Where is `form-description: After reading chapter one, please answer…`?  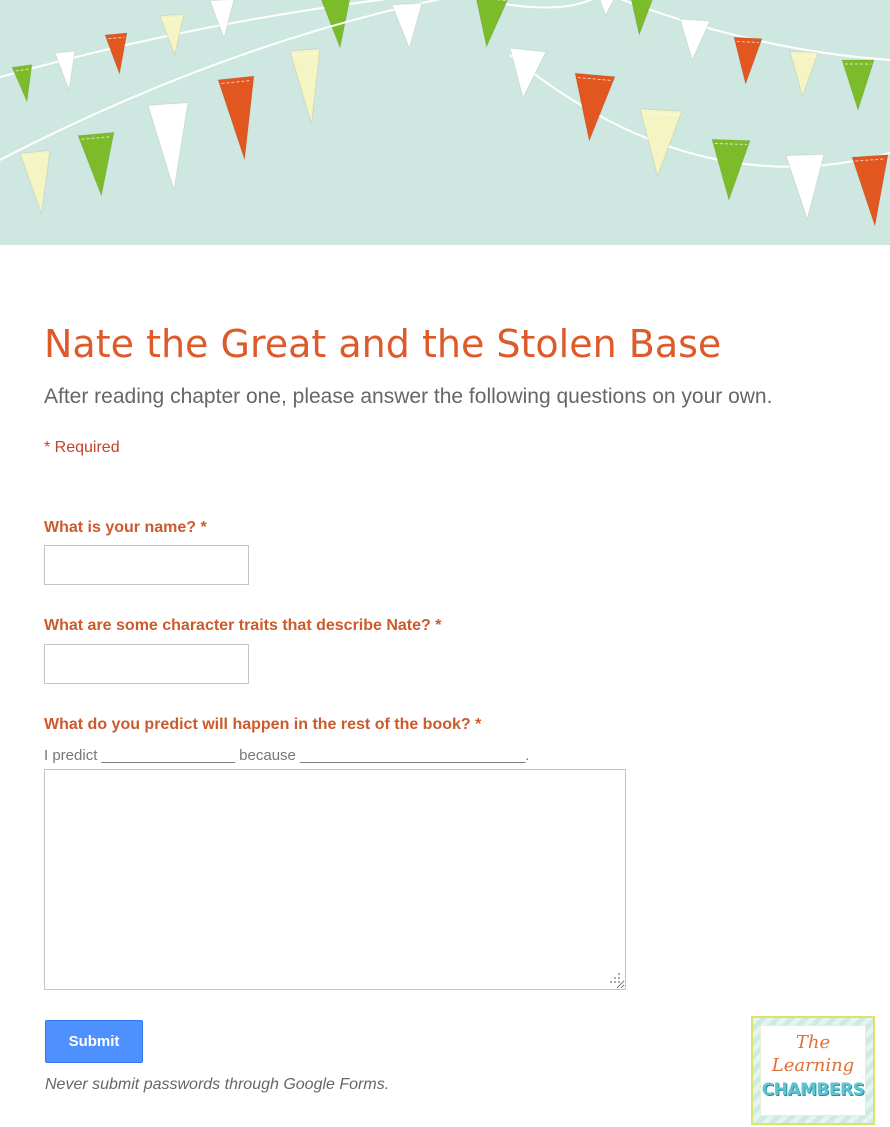 form-description: After reading chapter one, please answer… is located at coordinates (408, 396).